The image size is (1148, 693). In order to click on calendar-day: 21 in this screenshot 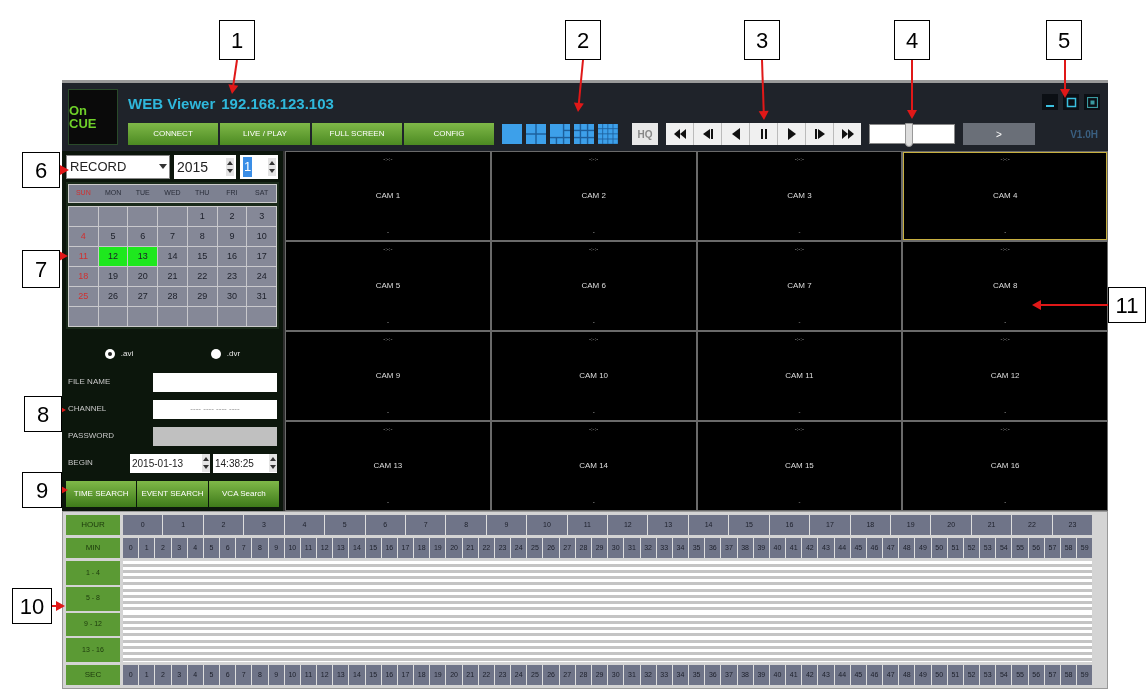, I will do `click(172, 276)`.